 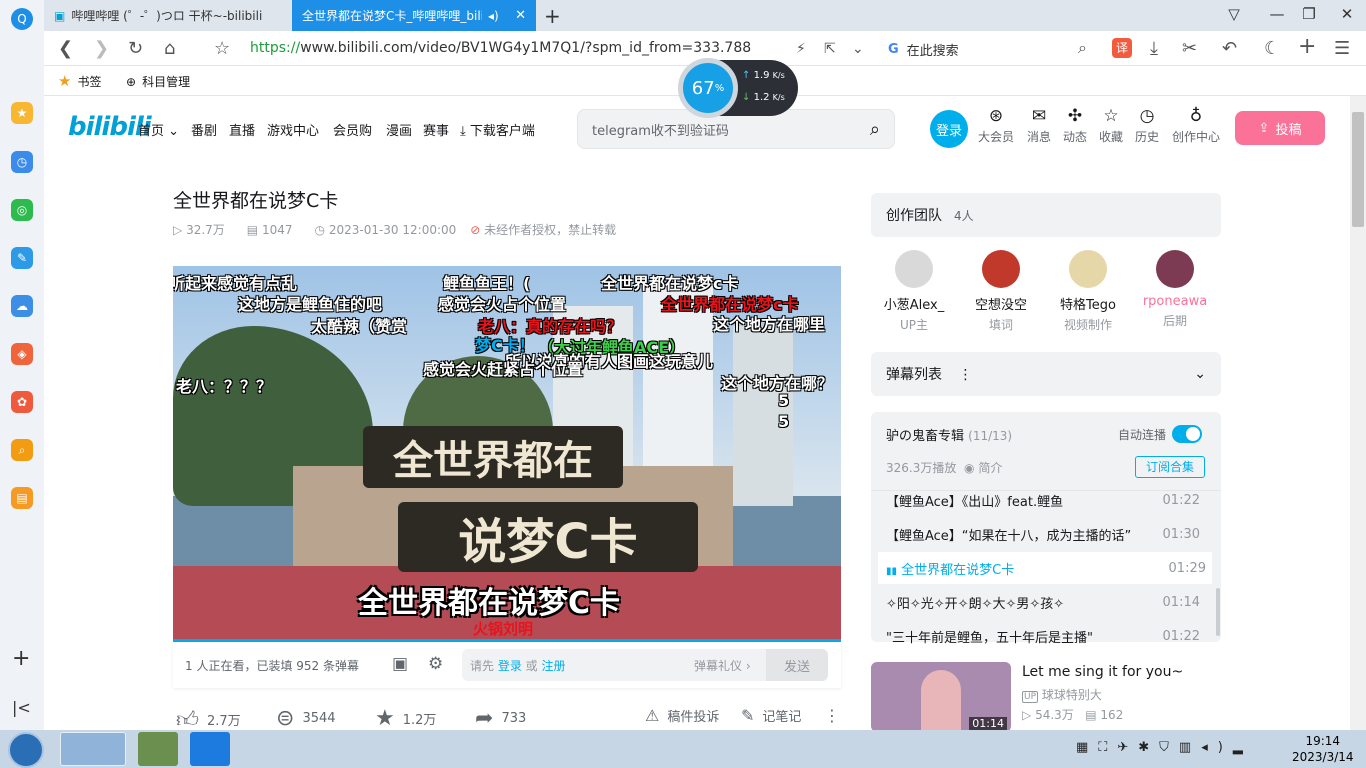 What do you see at coordinates (22, 402) in the screenshot?
I see `pdf-icon: ✿` at bounding box center [22, 402].